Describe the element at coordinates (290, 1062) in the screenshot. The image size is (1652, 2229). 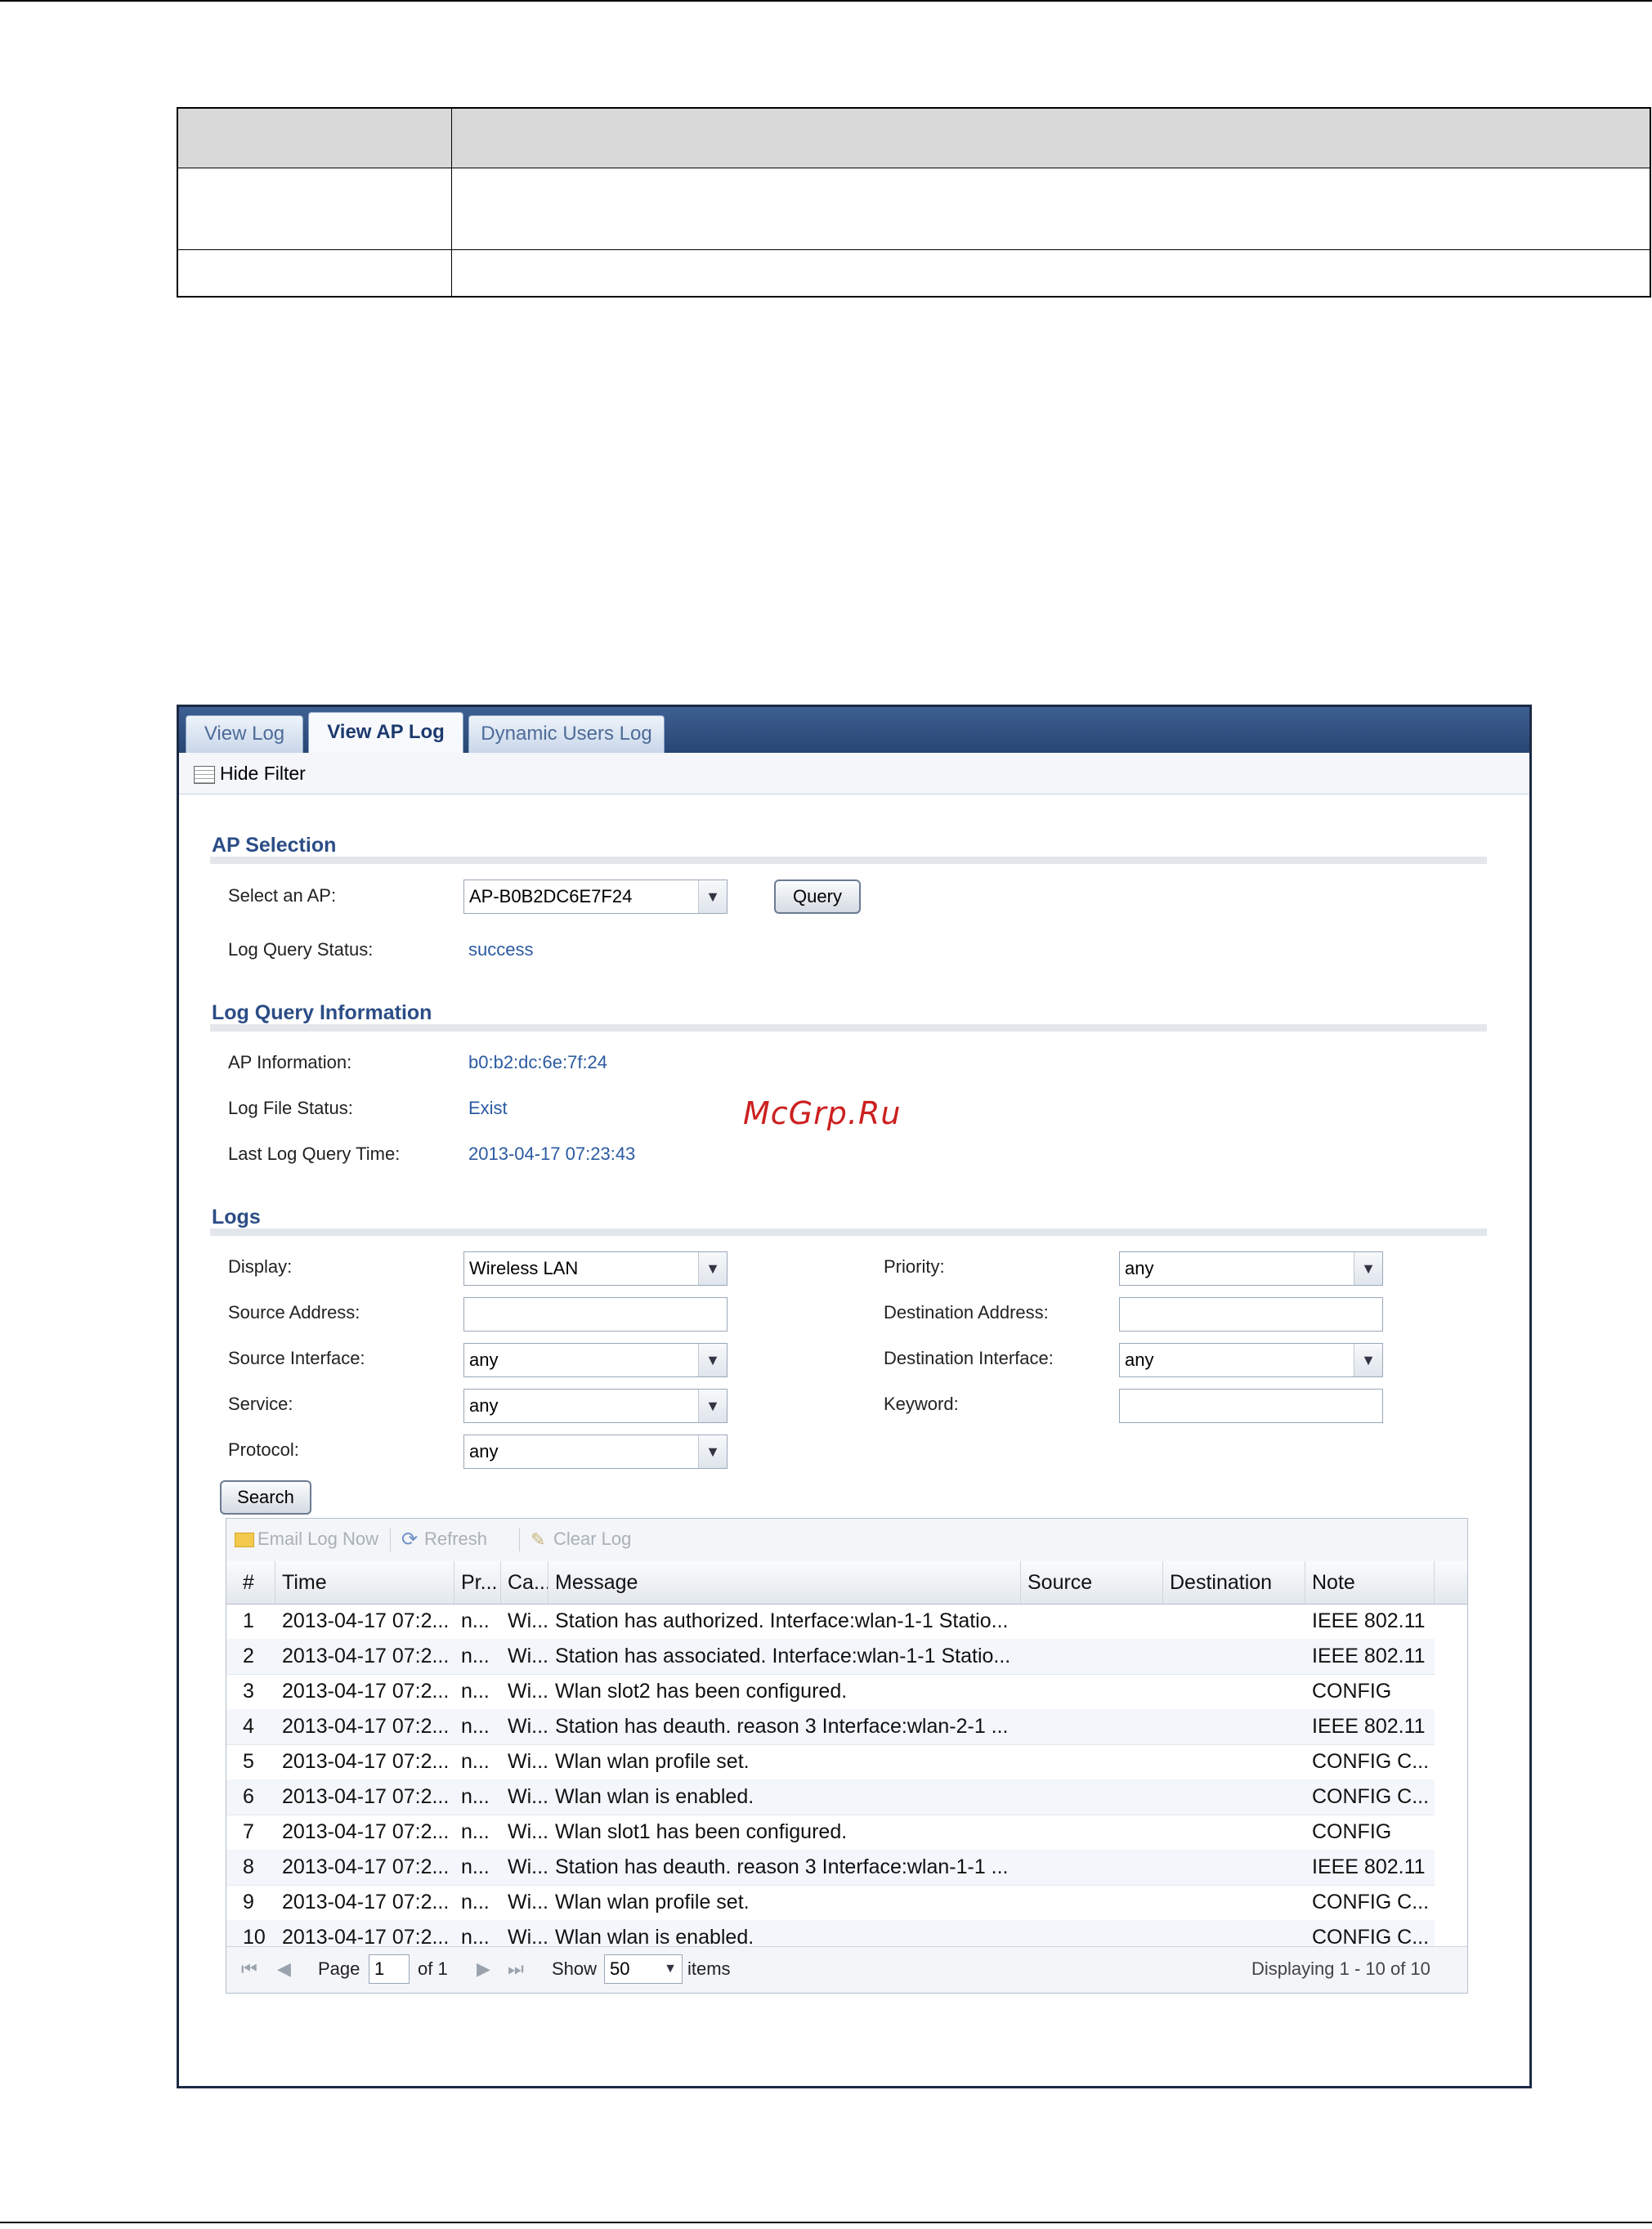
I see `ap-info-label: AP Information:` at that location.